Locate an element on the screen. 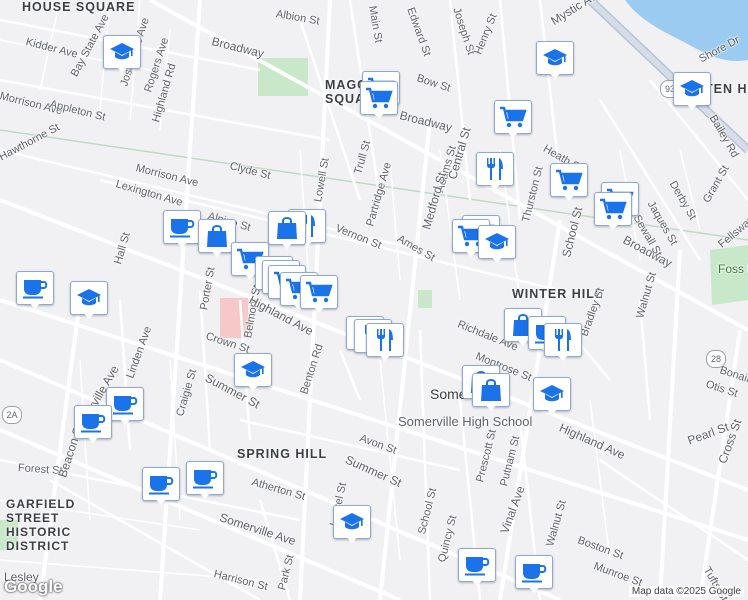 The height and width of the screenshot is (600, 748). landmark-label: Somerville High School is located at coordinates (465, 421).